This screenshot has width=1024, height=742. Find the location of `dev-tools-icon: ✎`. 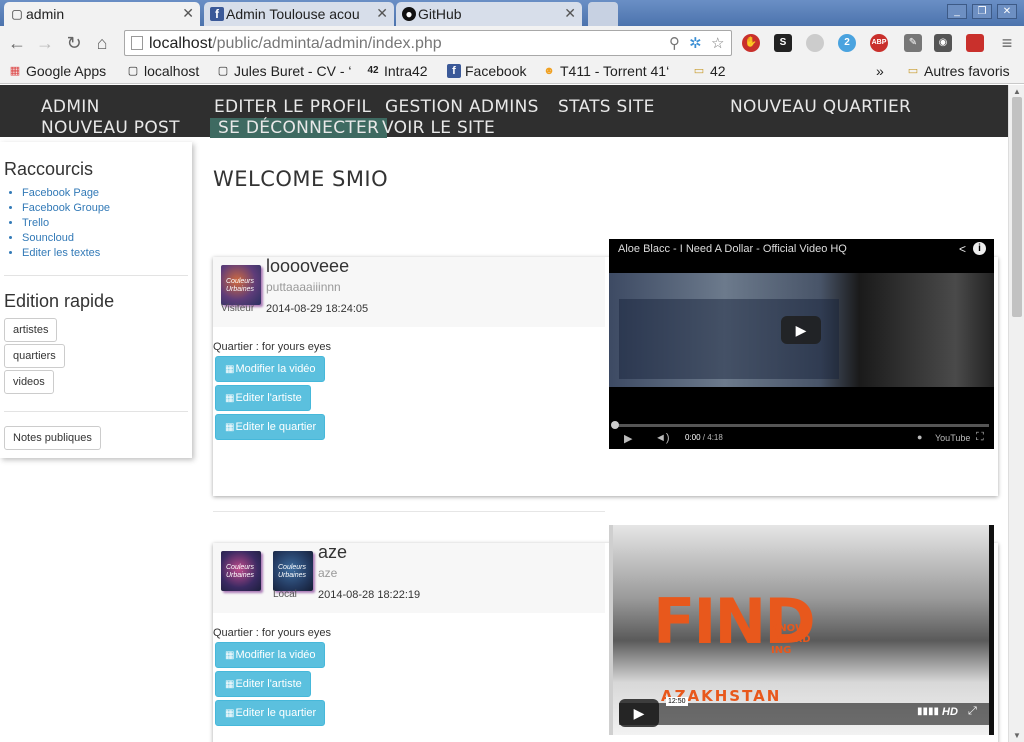

dev-tools-icon: ✎ is located at coordinates (913, 43).